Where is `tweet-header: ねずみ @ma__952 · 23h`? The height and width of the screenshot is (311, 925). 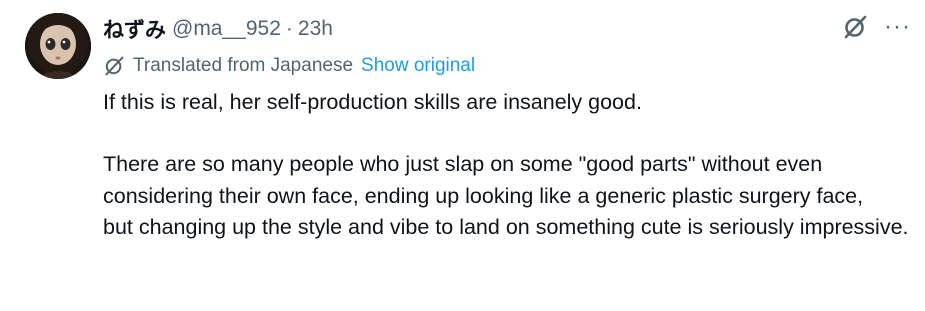 tweet-header: ねずみ @ma__952 · 23h is located at coordinates (218, 29).